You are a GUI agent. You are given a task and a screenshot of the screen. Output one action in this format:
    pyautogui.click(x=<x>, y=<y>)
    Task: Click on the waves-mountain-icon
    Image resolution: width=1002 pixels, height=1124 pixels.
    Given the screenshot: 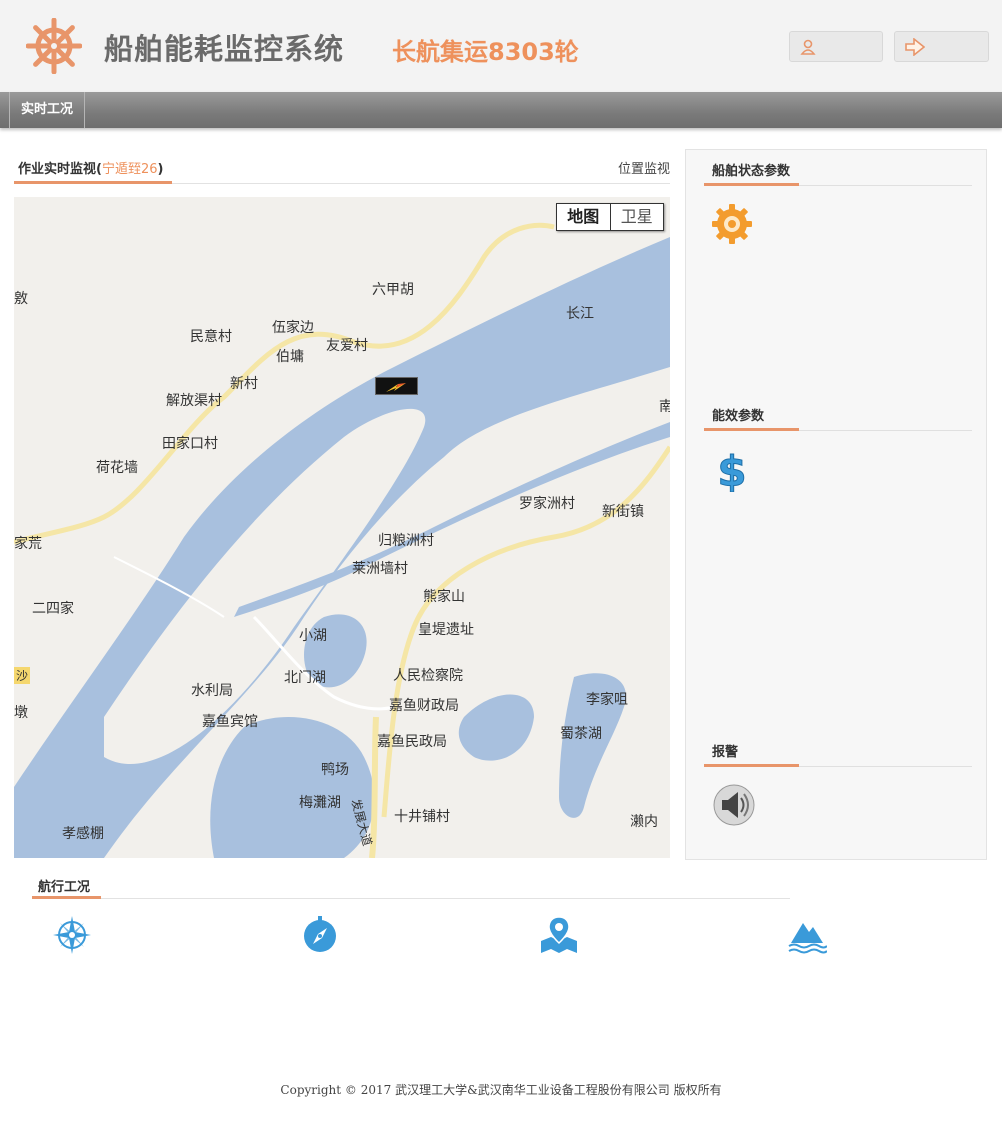 What is the action you would take?
    pyautogui.click(x=807, y=935)
    